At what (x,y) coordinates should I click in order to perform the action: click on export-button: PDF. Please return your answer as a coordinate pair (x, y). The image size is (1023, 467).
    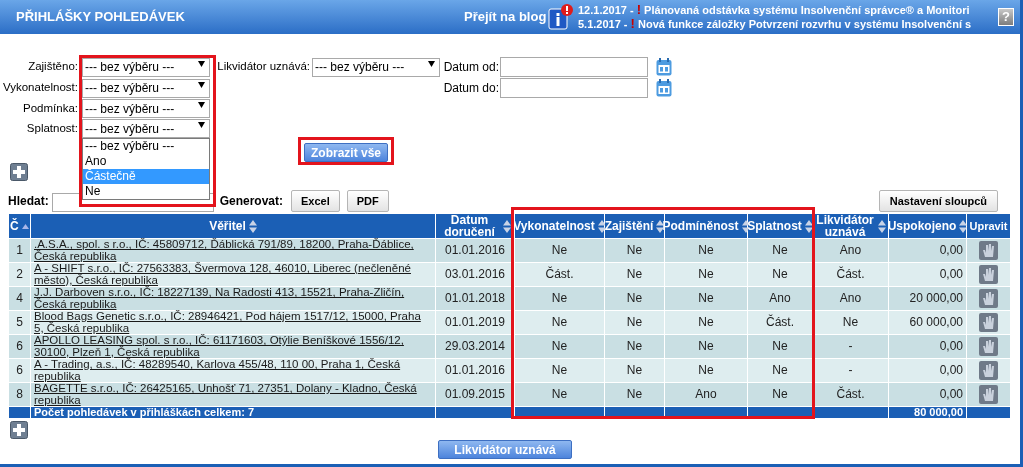
    Looking at the image, I should click on (367, 201).